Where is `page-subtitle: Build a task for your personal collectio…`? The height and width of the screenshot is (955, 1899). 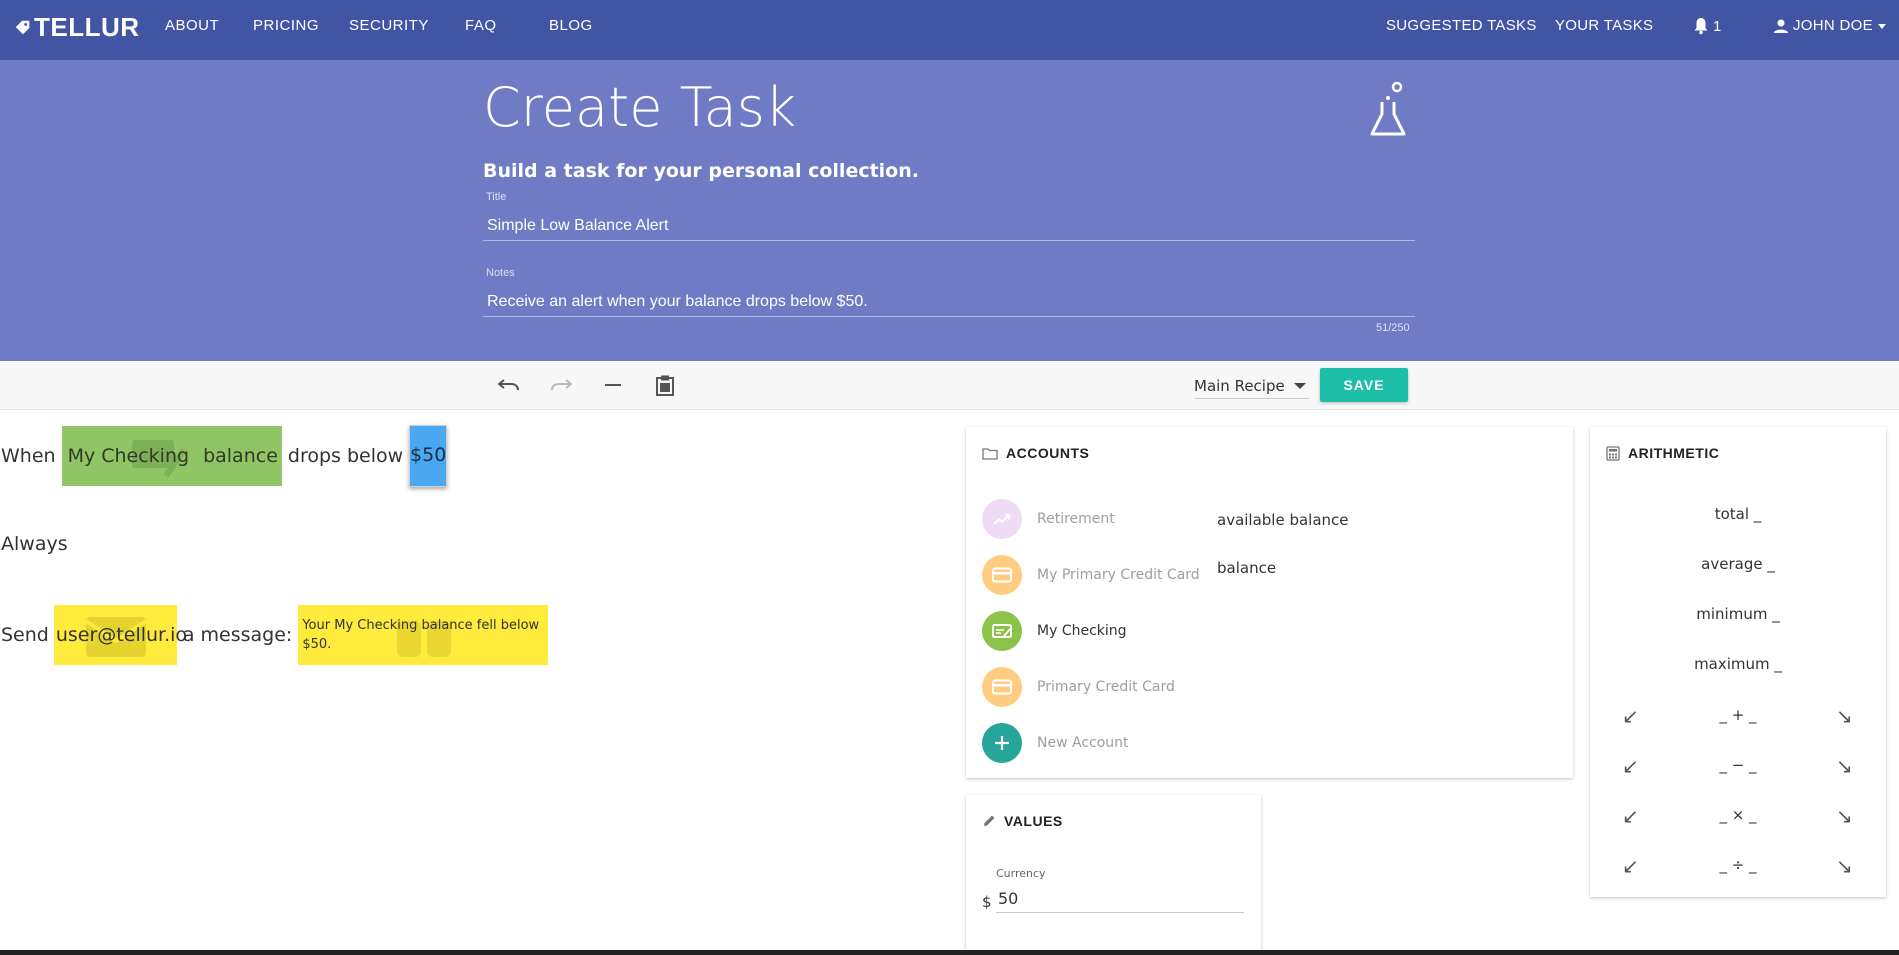 page-subtitle: Build a task for your personal collectio… is located at coordinates (701, 171).